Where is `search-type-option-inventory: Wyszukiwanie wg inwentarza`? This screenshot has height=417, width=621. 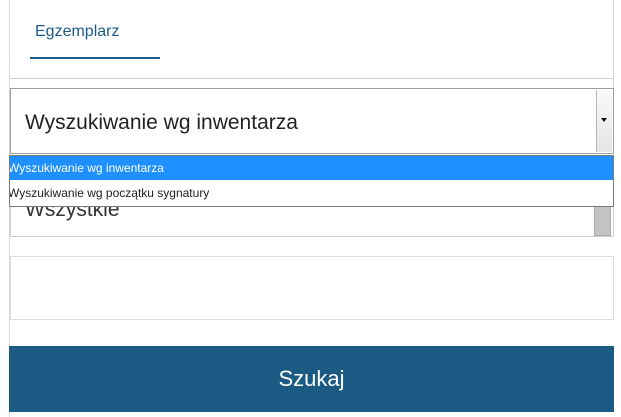 search-type-option-inventory: Wyszukiwanie wg inwentarza is located at coordinates (311, 168).